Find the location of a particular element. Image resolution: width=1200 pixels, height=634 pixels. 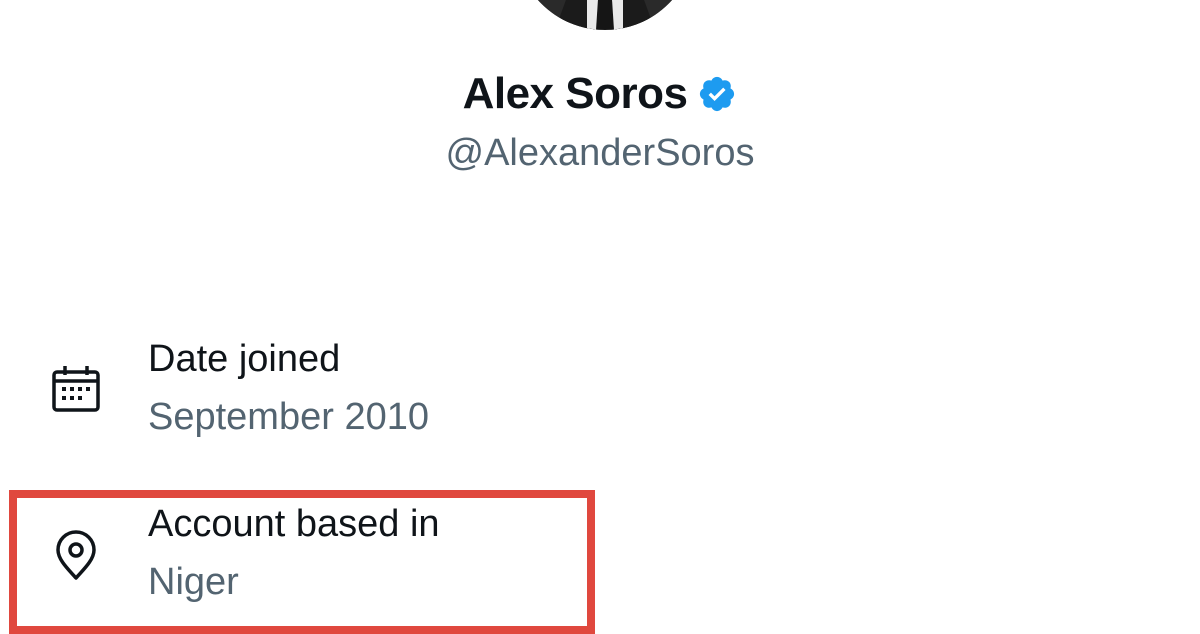

display-name: Alex Soros is located at coordinates (575, 93).